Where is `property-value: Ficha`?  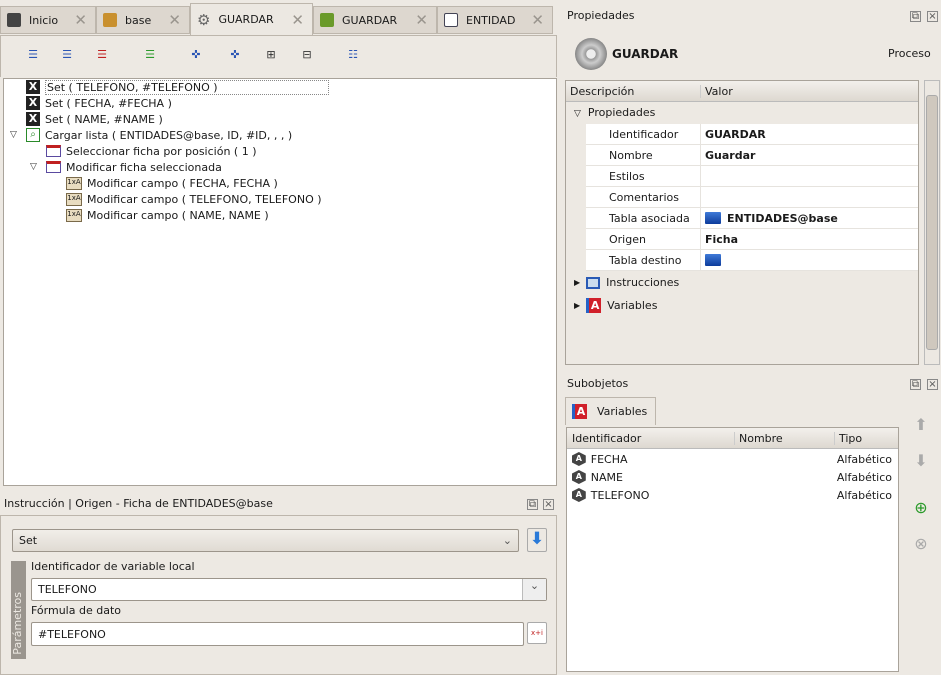 property-value: Ficha is located at coordinates (722, 239).